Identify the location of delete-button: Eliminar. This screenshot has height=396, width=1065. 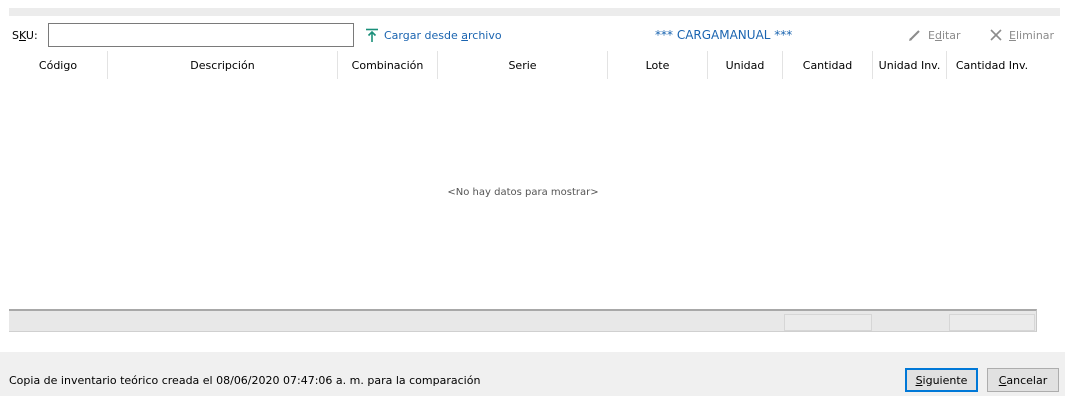
(1021, 35).